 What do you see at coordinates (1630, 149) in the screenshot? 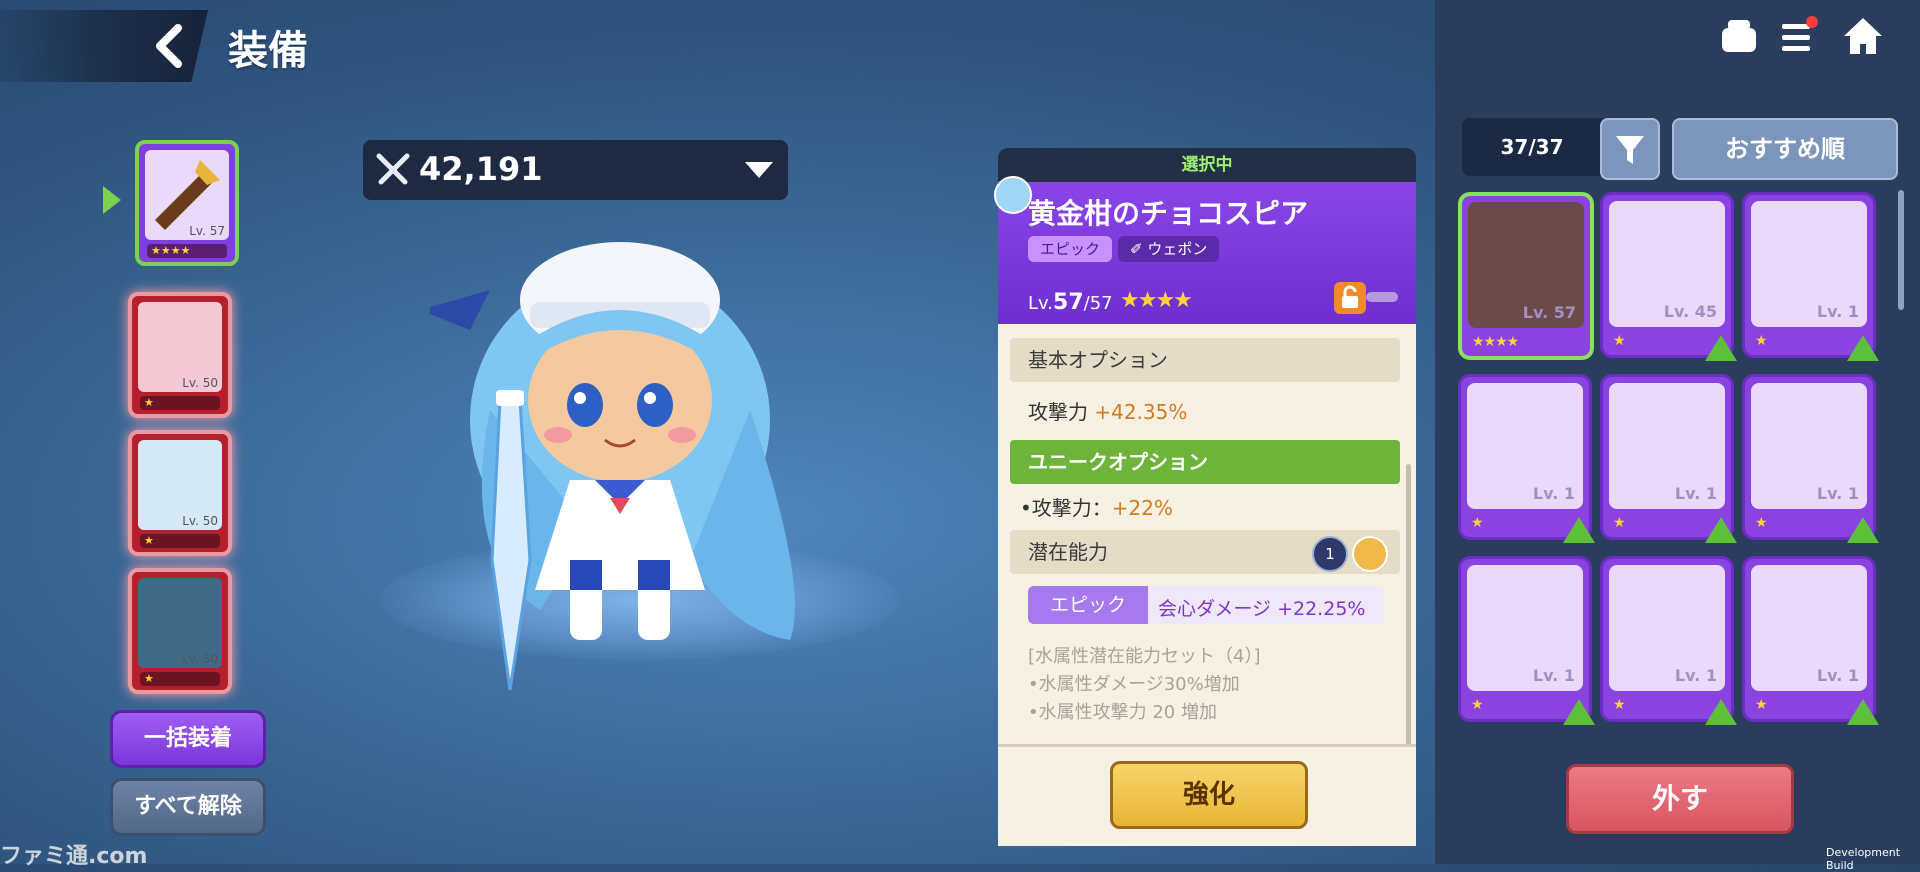
I see `filter-icon` at bounding box center [1630, 149].